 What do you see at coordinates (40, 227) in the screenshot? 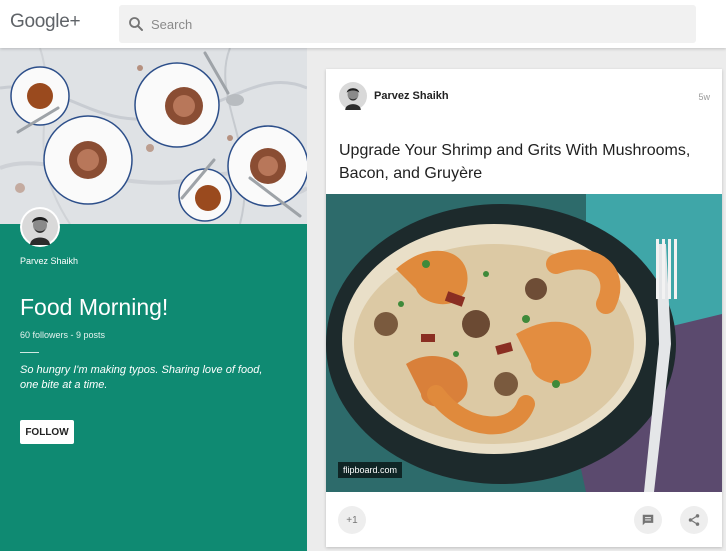
I see `owner-avatar` at bounding box center [40, 227].